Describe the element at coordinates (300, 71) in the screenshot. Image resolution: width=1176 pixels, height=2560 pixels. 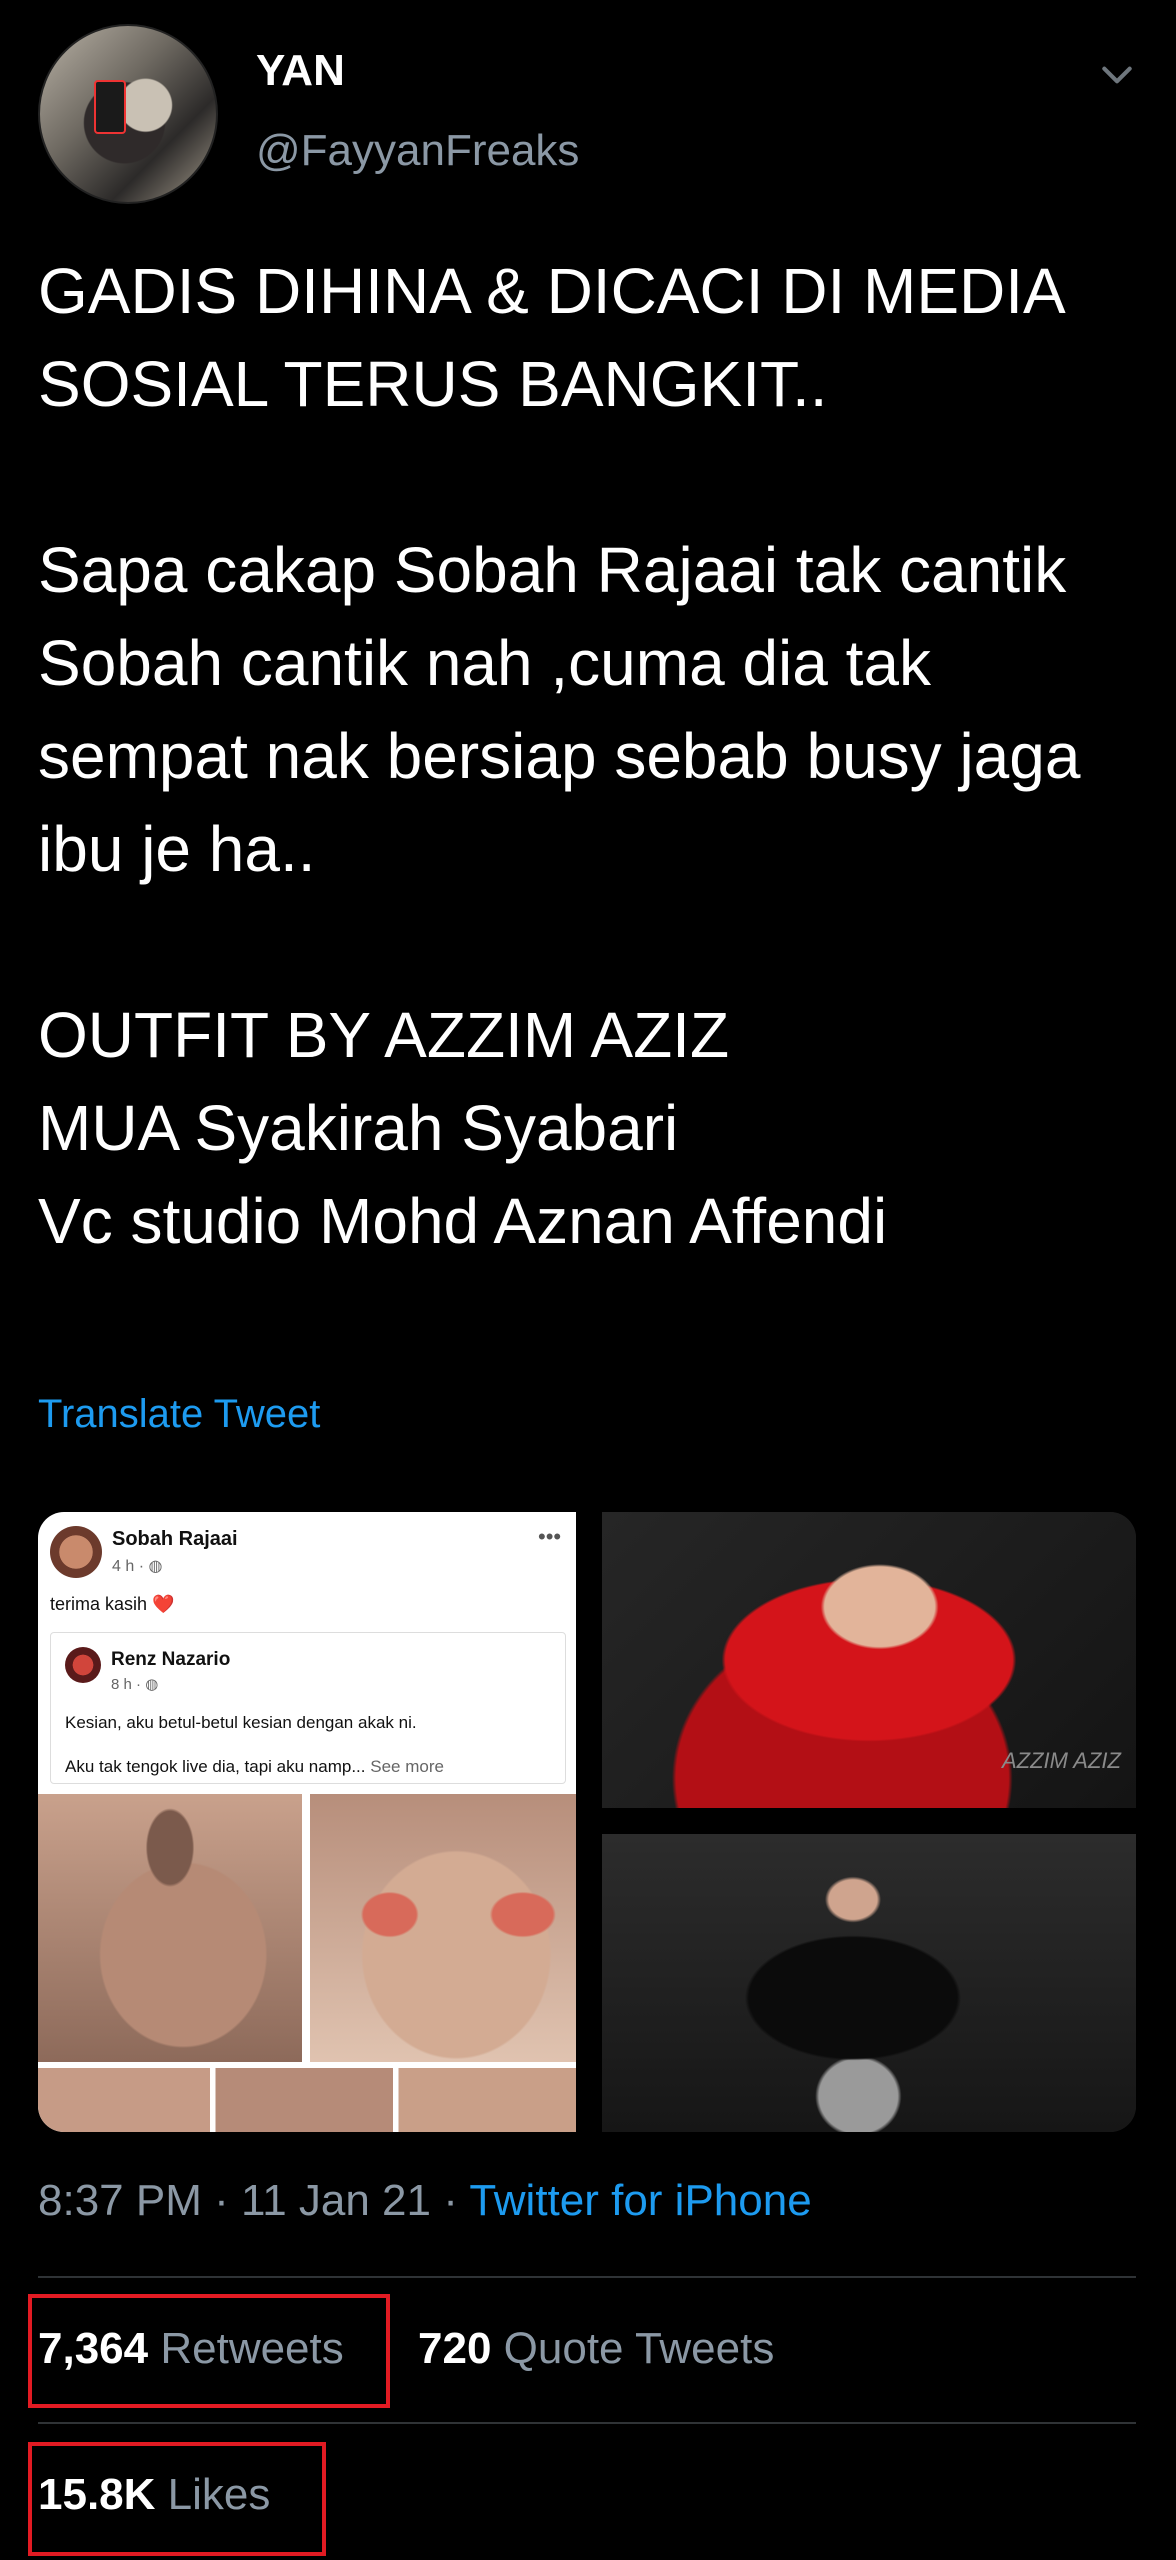
I see `author-display-name: YAN` at that location.